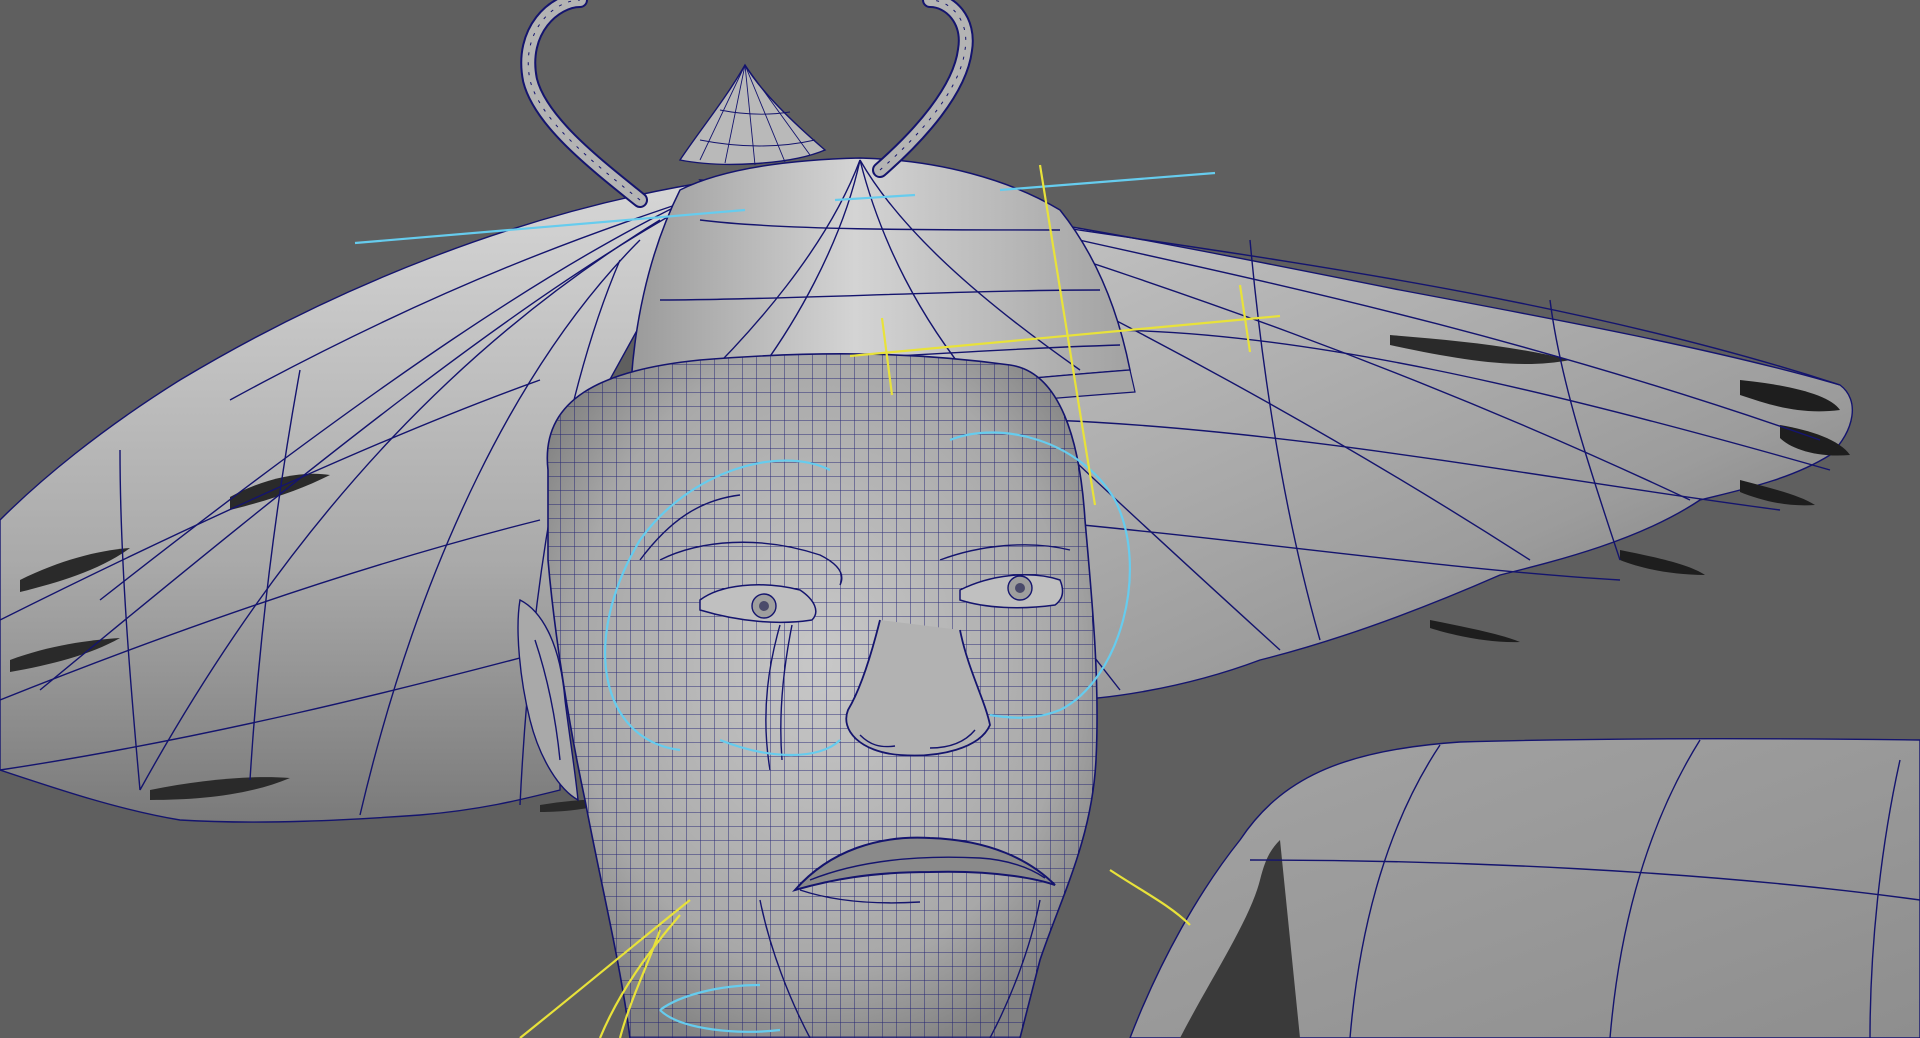 This screenshot has height=1038, width=1920. What do you see at coordinates (1524, 887) in the screenshot?
I see `shoulder` at bounding box center [1524, 887].